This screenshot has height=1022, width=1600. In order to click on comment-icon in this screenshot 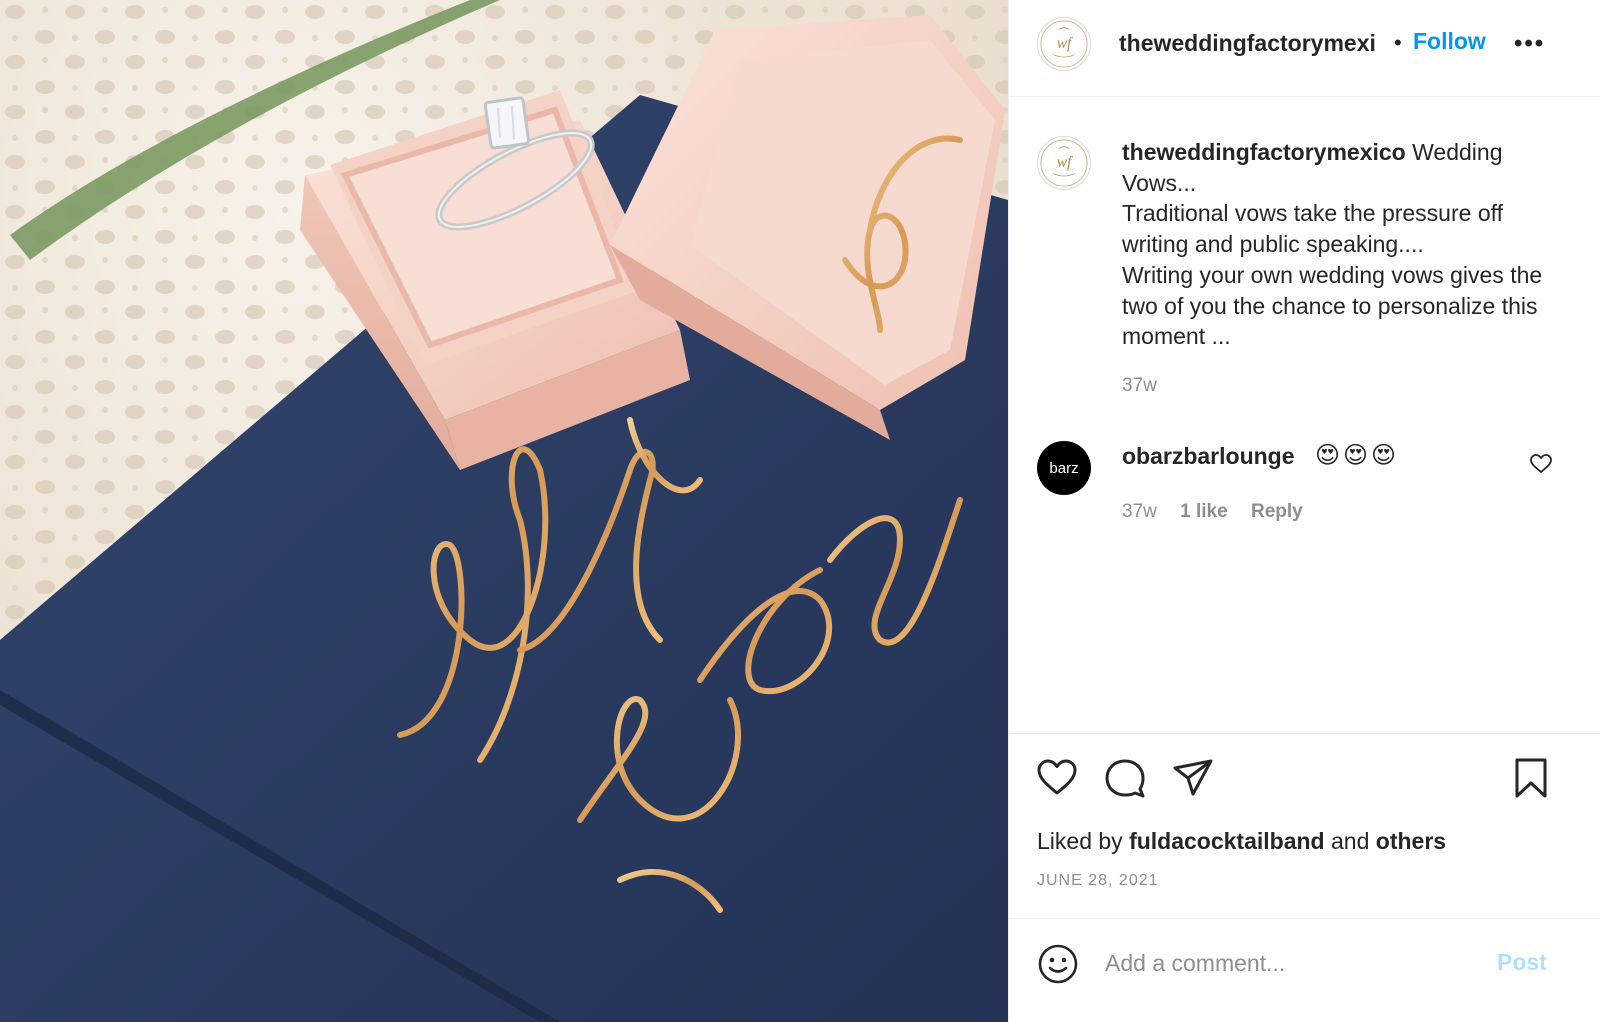, I will do `click(1125, 778)`.